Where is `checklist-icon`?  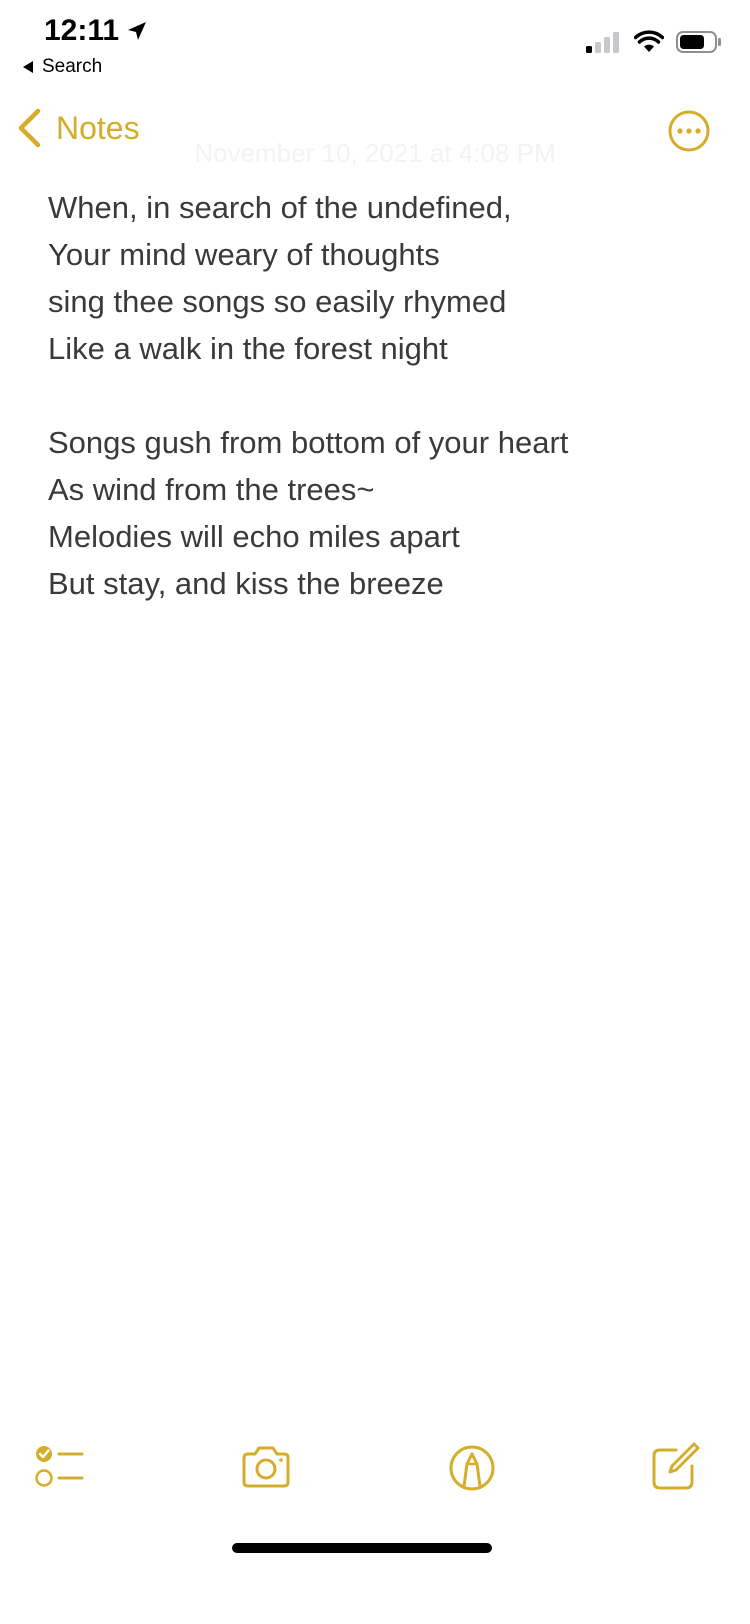
checklist-icon is located at coordinates (60, 1468).